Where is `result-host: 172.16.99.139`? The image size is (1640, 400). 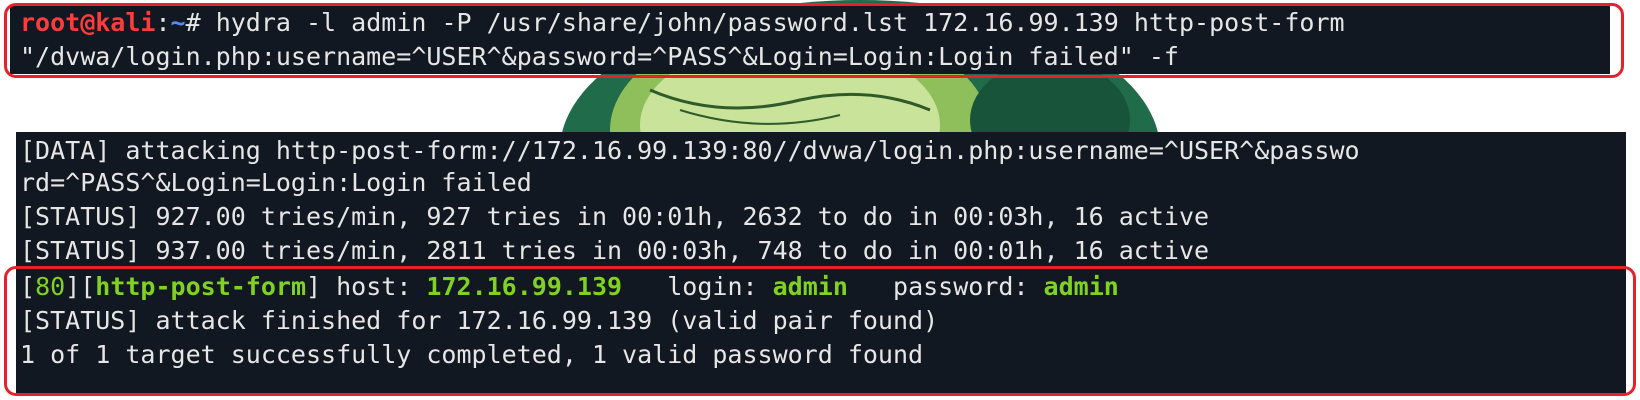 result-host: 172.16.99.139 is located at coordinates (524, 286).